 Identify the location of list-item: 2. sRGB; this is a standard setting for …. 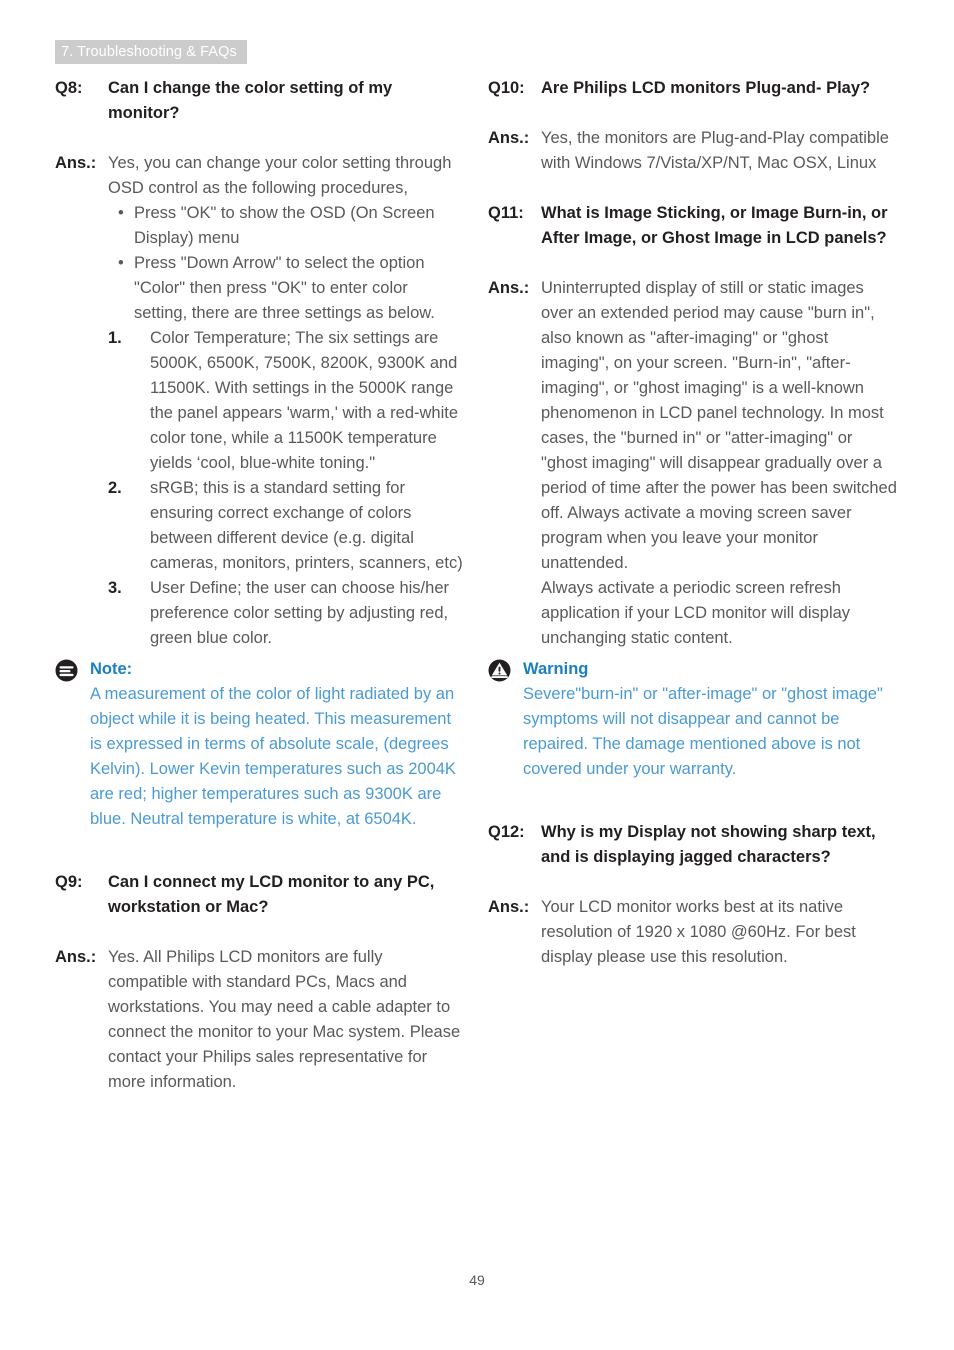
(286, 526).